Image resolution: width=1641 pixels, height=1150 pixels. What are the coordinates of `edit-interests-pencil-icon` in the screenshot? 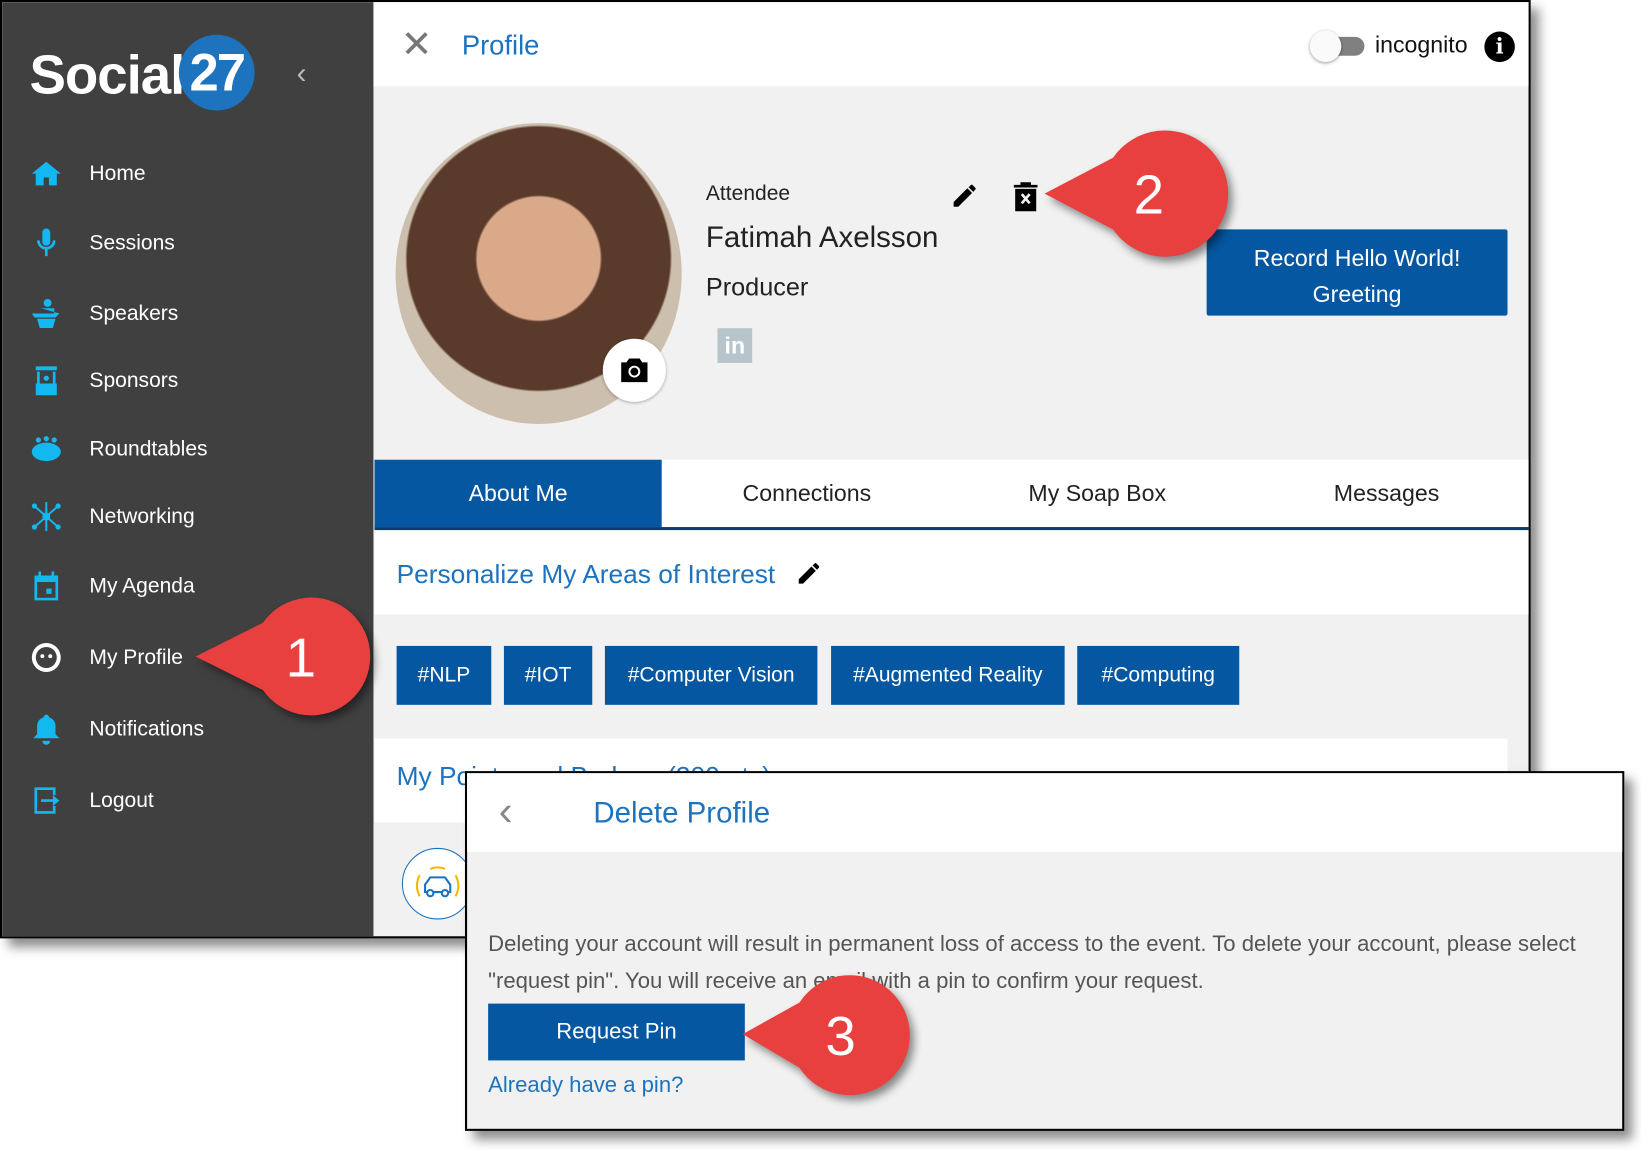 It's located at (808, 576).